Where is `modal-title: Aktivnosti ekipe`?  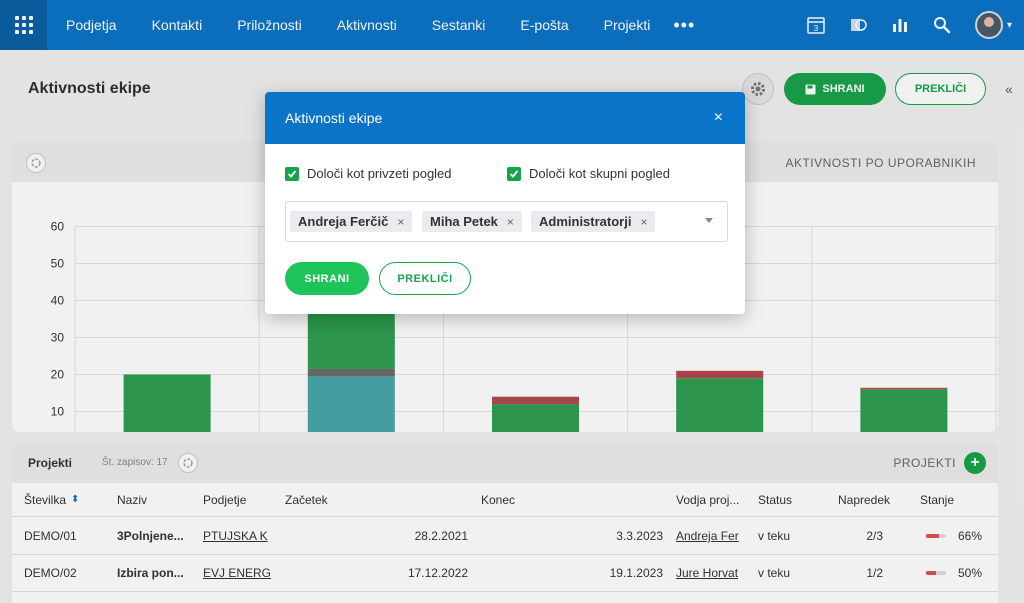
modal-title: Aktivnosti ekipe is located at coordinates (334, 118).